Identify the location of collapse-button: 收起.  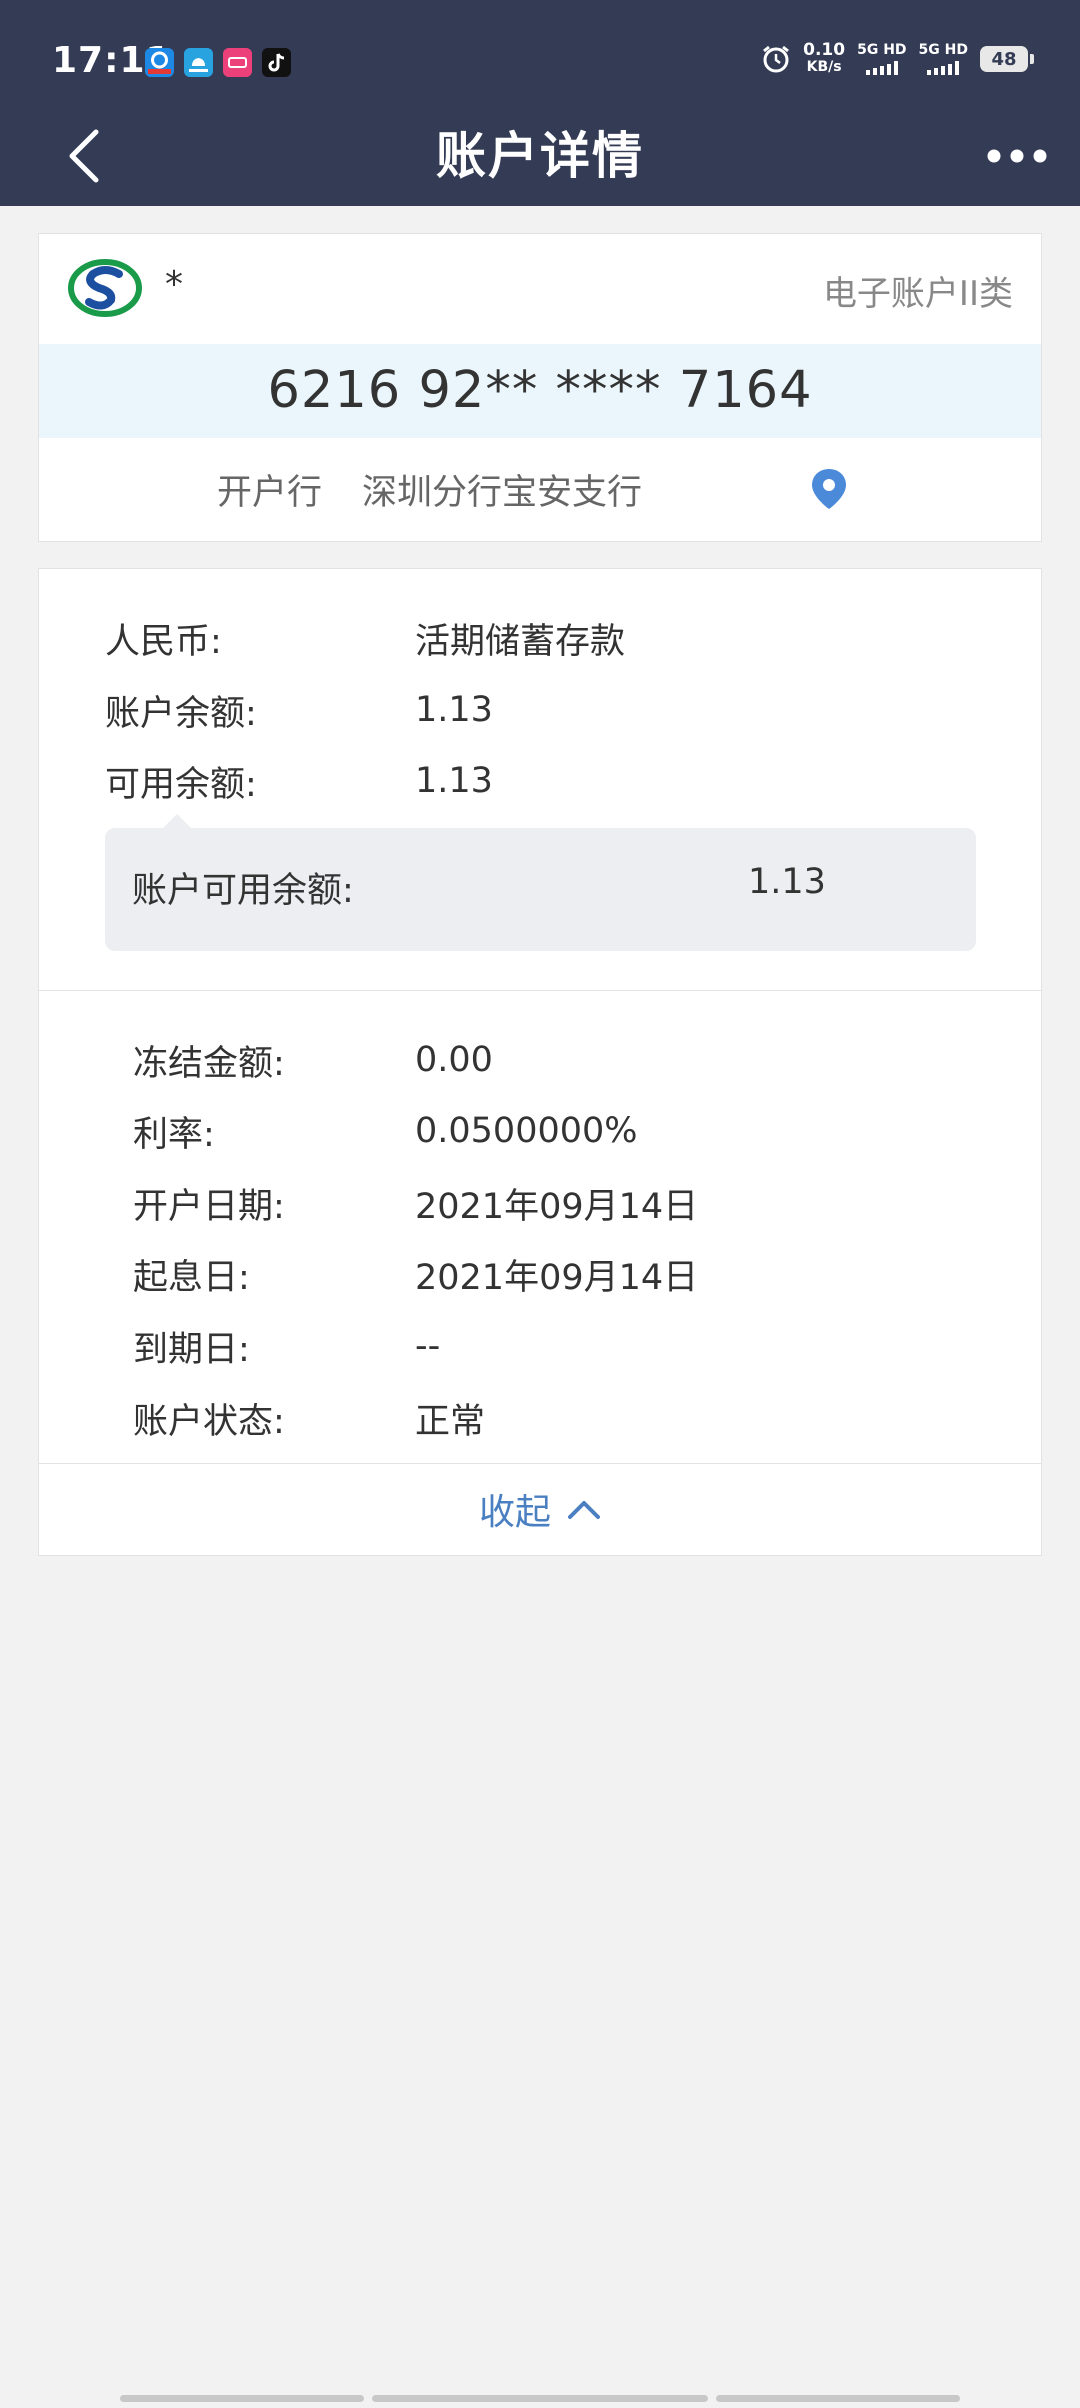
(540, 1509).